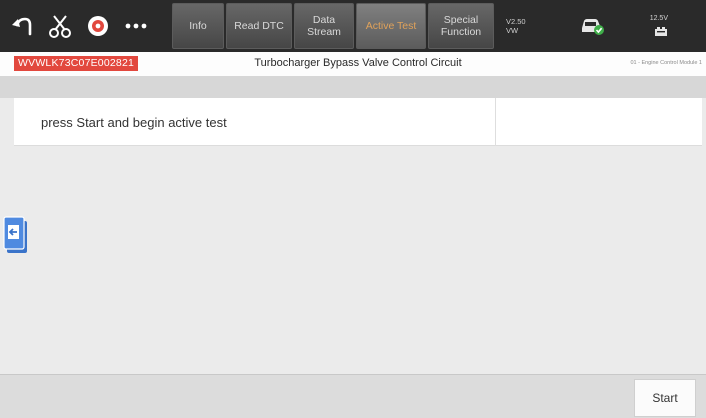 Image resolution: width=706 pixels, height=418 pixels. Describe the element at coordinates (98, 26) in the screenshot. I see `record-icon` at that location.